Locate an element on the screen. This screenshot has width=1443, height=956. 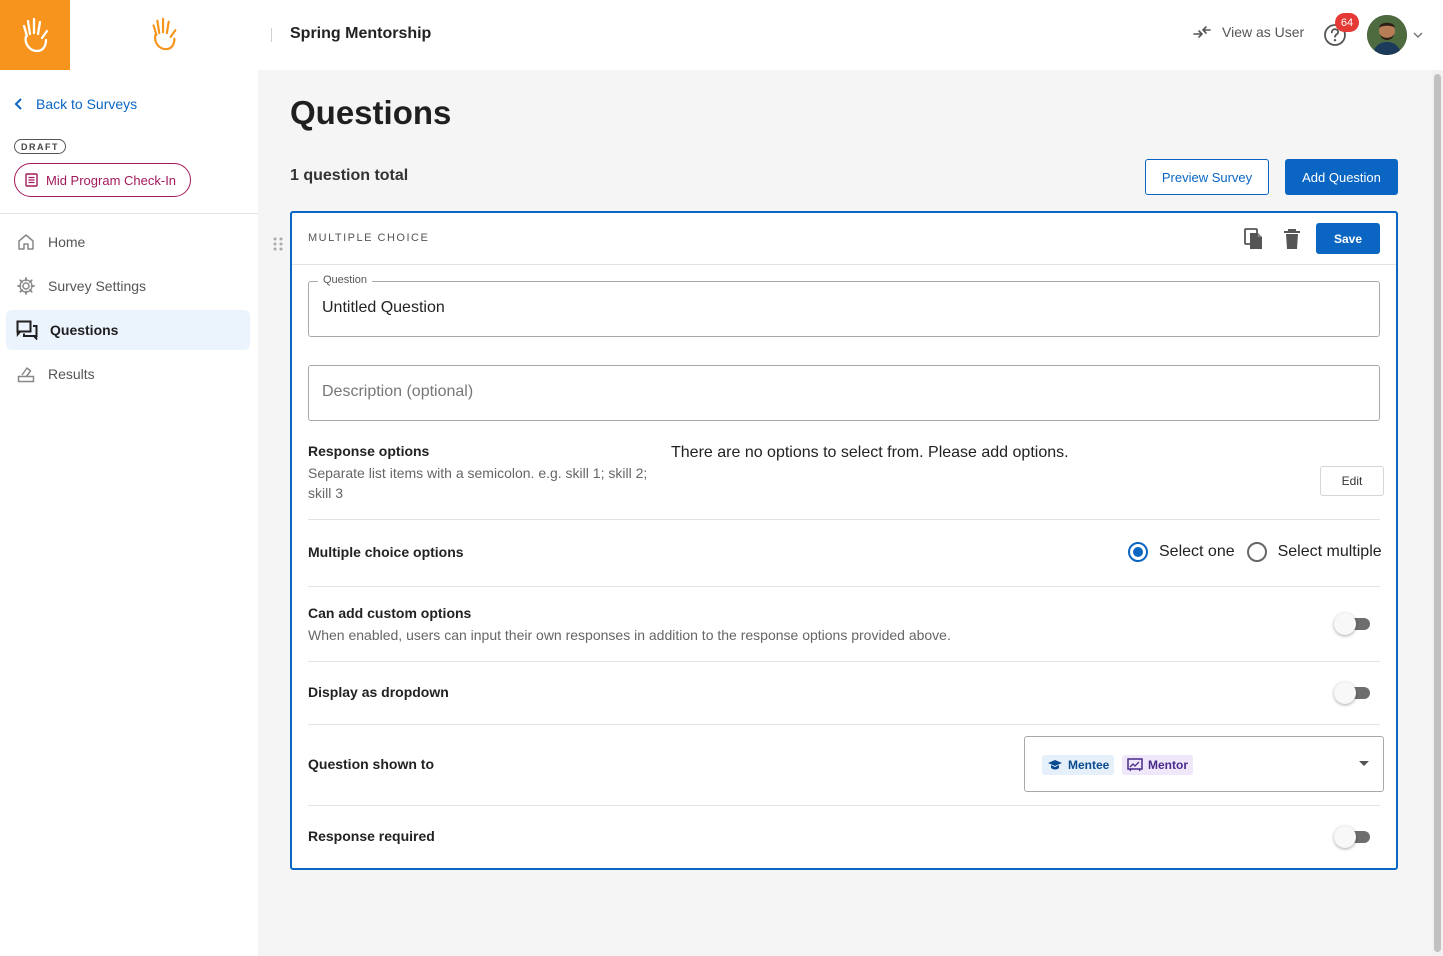
dropdown-arrow-icon is located at coordinates (1364, 763).